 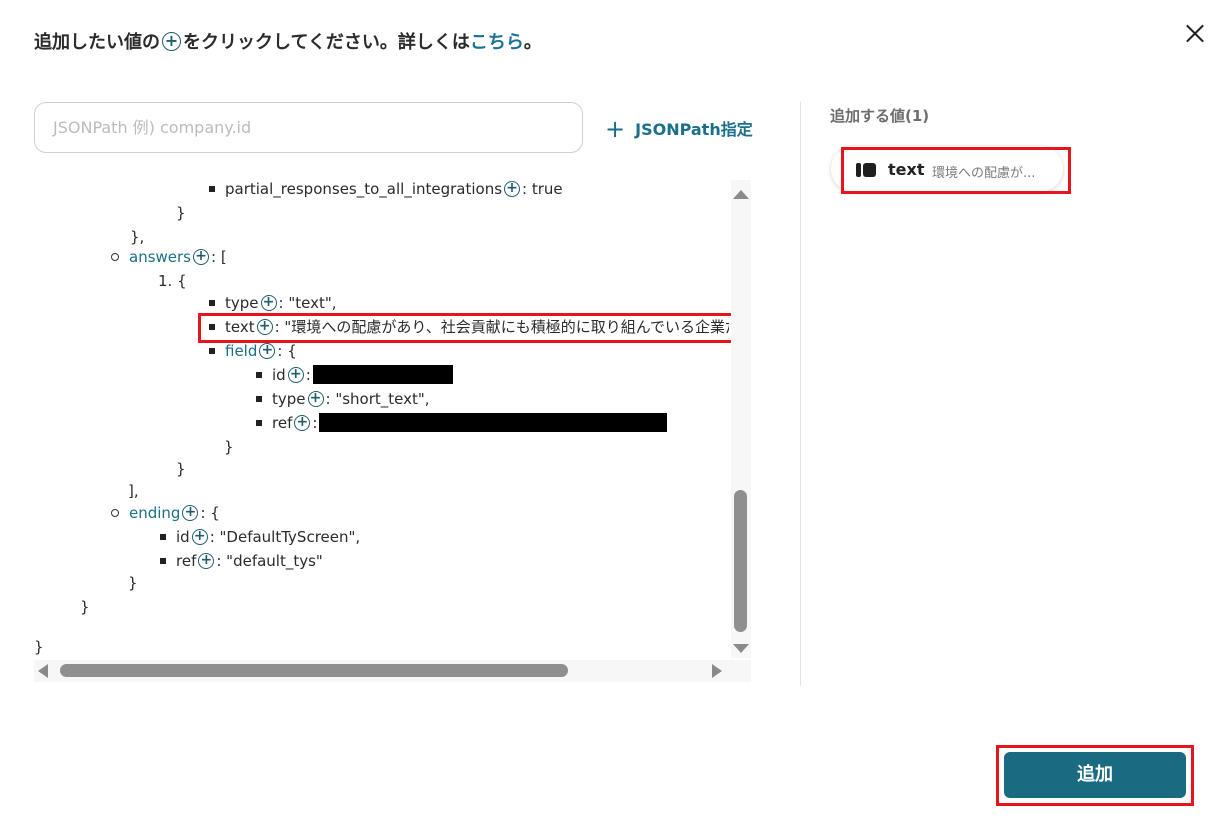 What do you see at coordinates (43, 671) in the screenshot?
I see `scroll-left-icon` at bounding box center [43, 671].